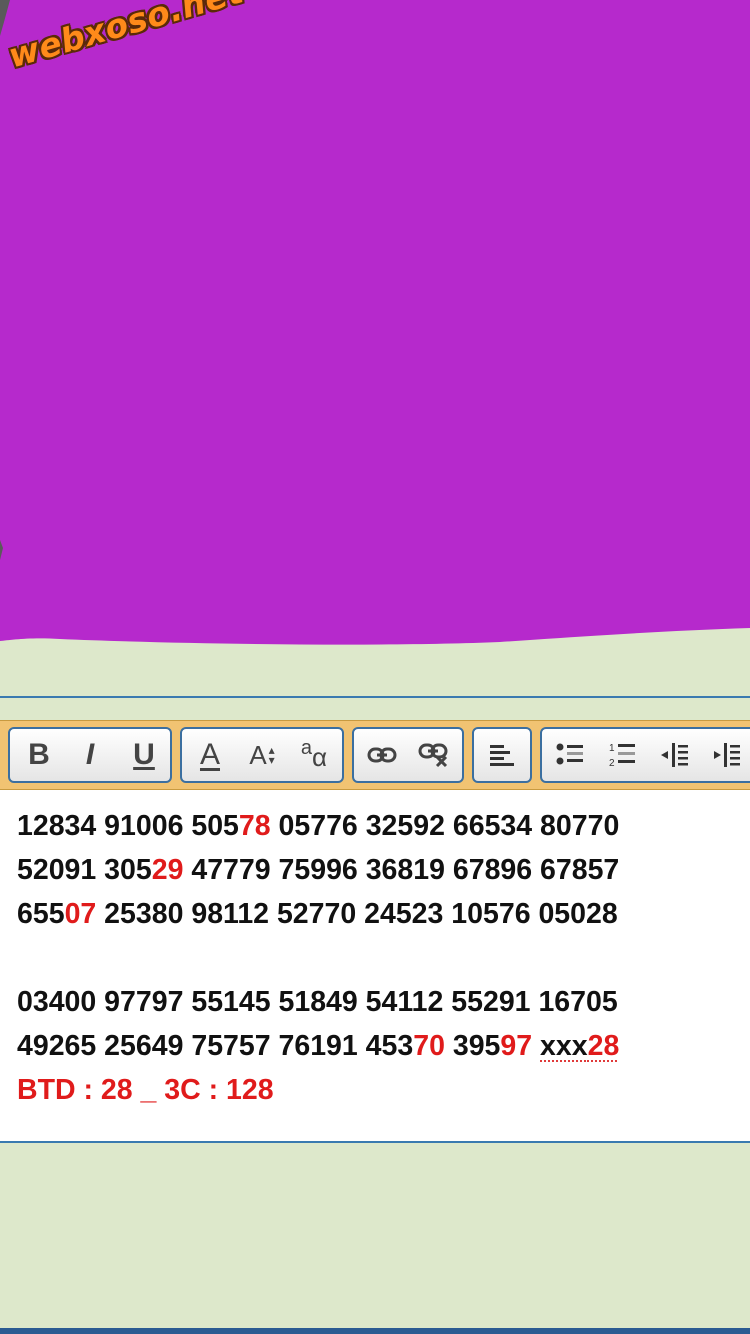 The image size is (750, 1334). I want to click on number-text: 47779 75996 36819 67896 67857, so click(401, 870).